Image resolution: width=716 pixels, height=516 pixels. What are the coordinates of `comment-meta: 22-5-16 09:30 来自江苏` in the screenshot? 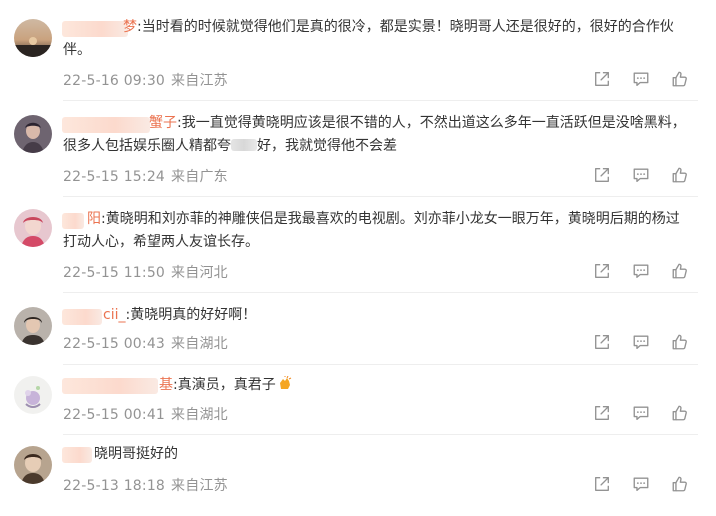 It's located at (145, 80).